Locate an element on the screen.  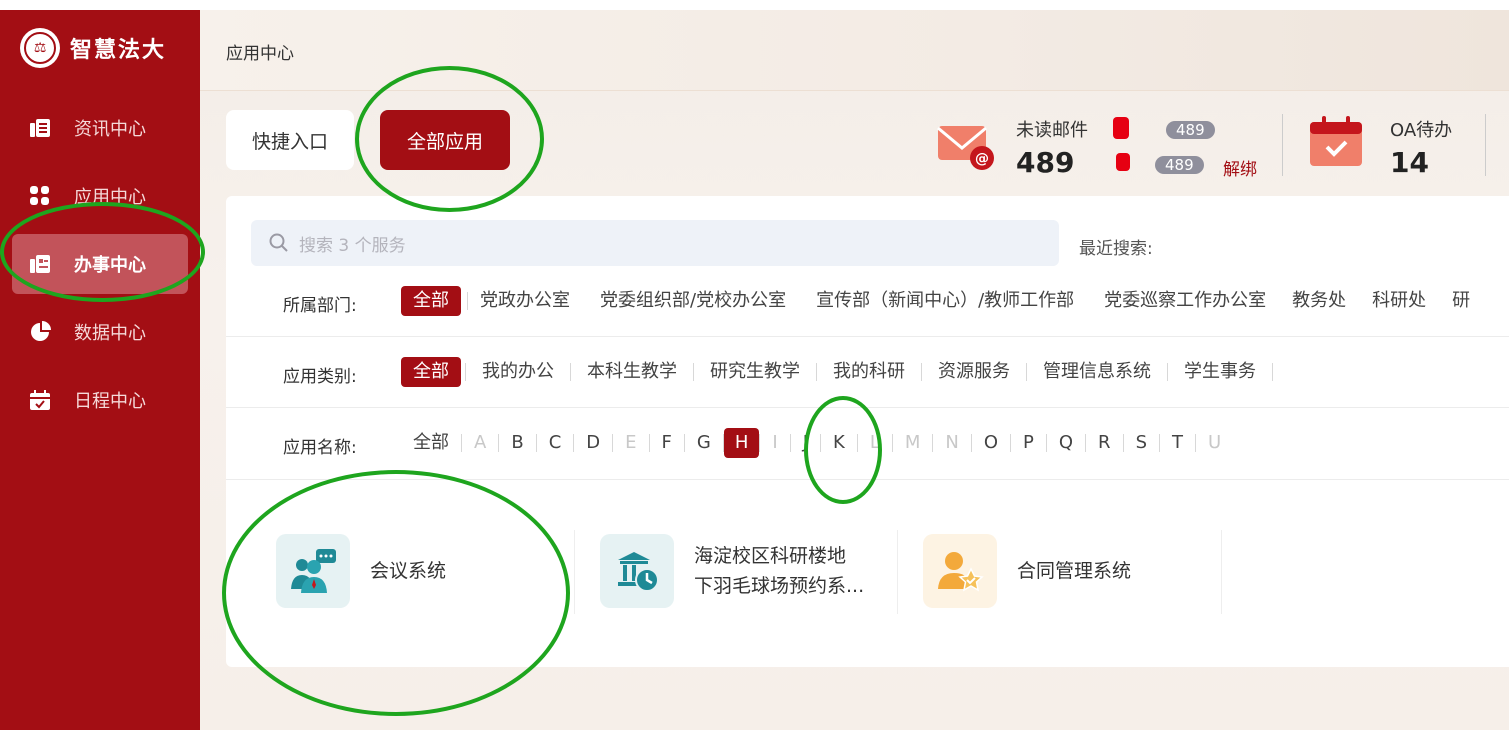
sidebar-item-data: 数据中心 is located at coordinates (100, 332).